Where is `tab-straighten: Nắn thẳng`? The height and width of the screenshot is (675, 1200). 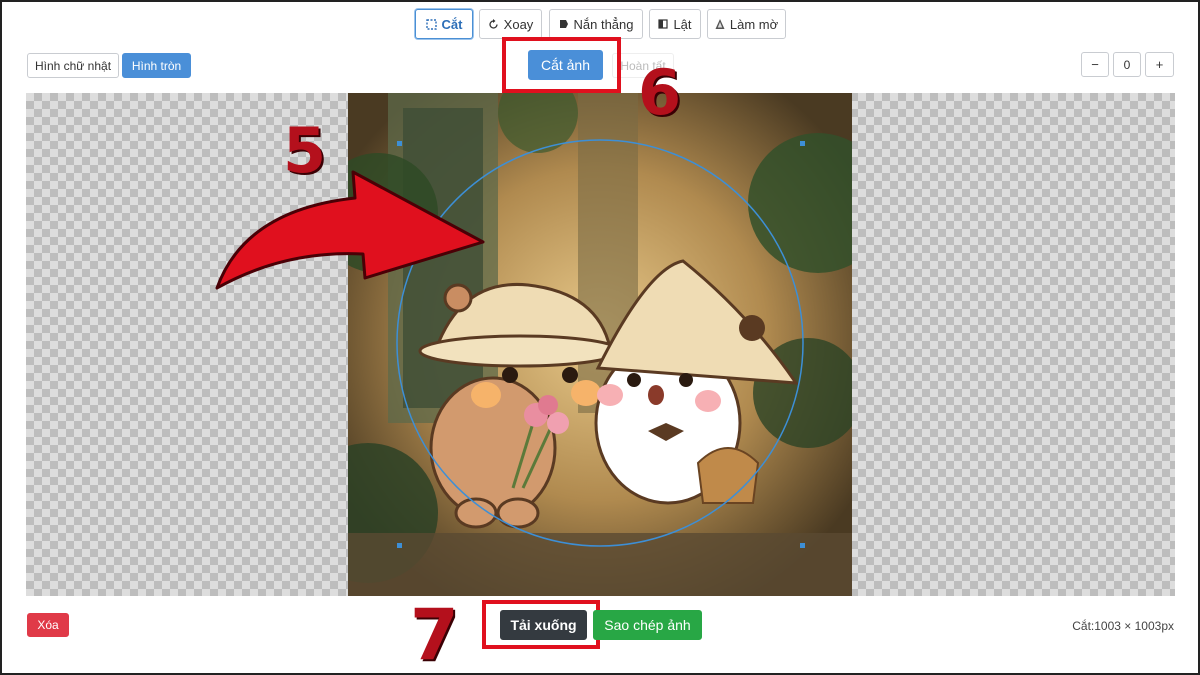 tab-straighten: Nắn thẳng is located at coordinates (596, 24).